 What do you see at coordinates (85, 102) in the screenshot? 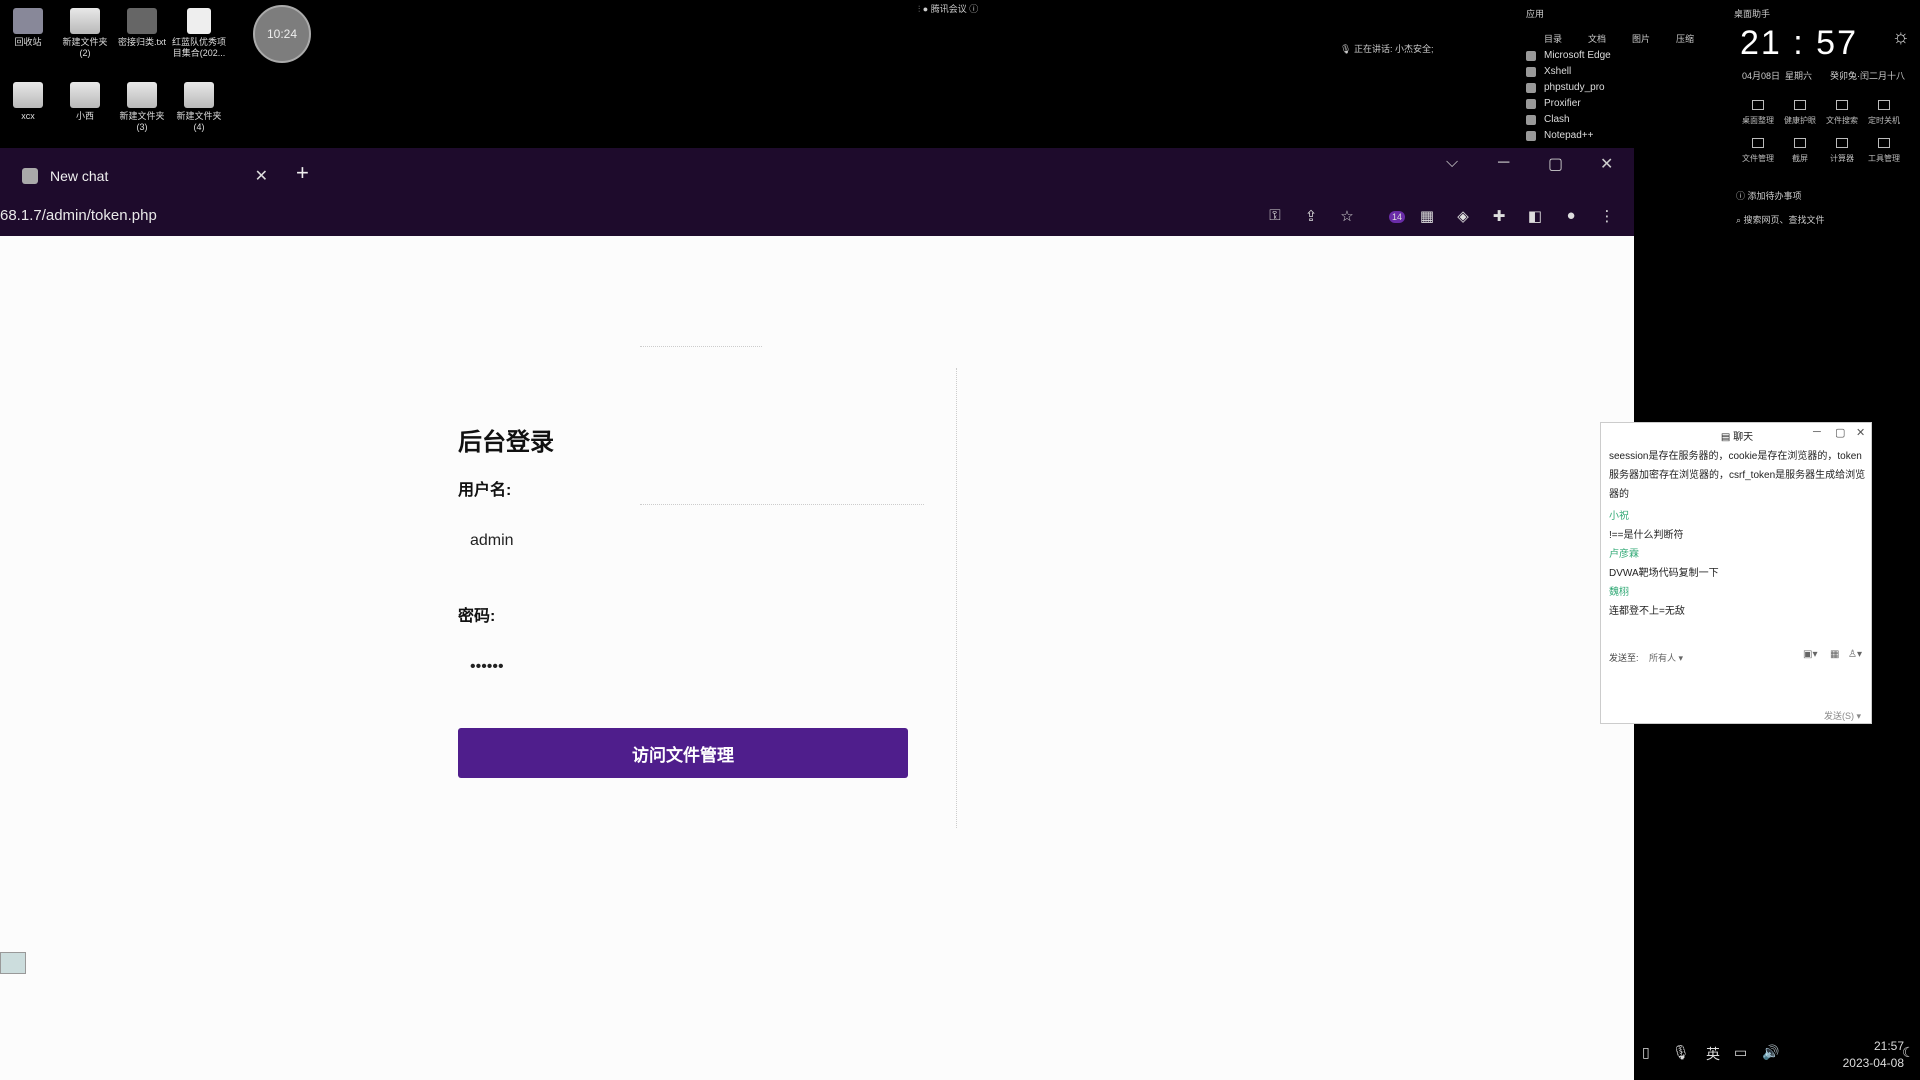
I see `desktop-icon-xiaoxi: 小西` at bounding box center [85, 102].